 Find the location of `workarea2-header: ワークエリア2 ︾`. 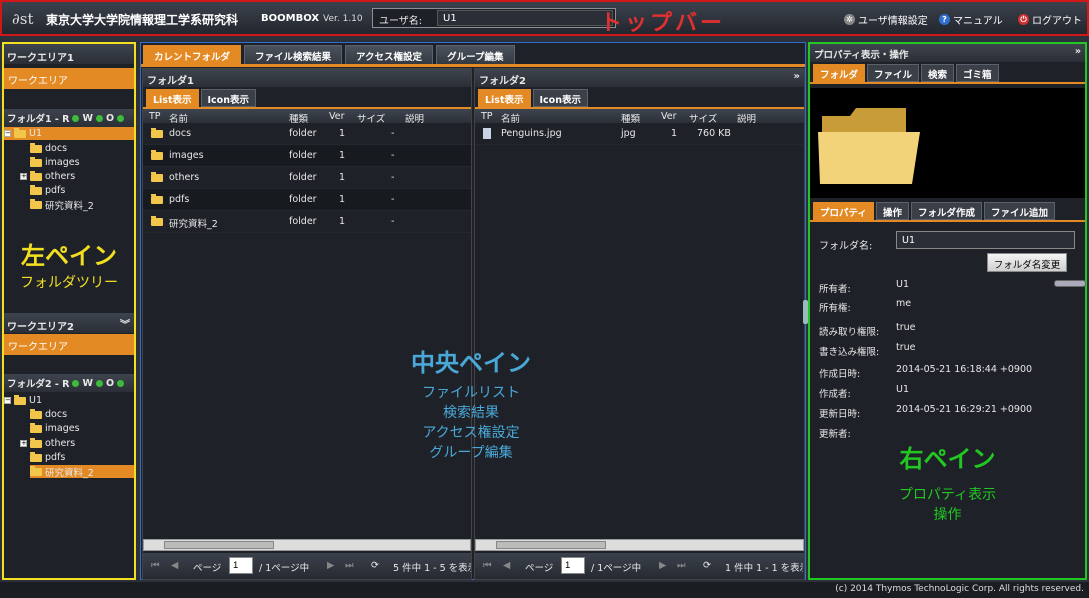

workarea2-header: ワークエリア2 ︾ is located at coordinates (69, 323).